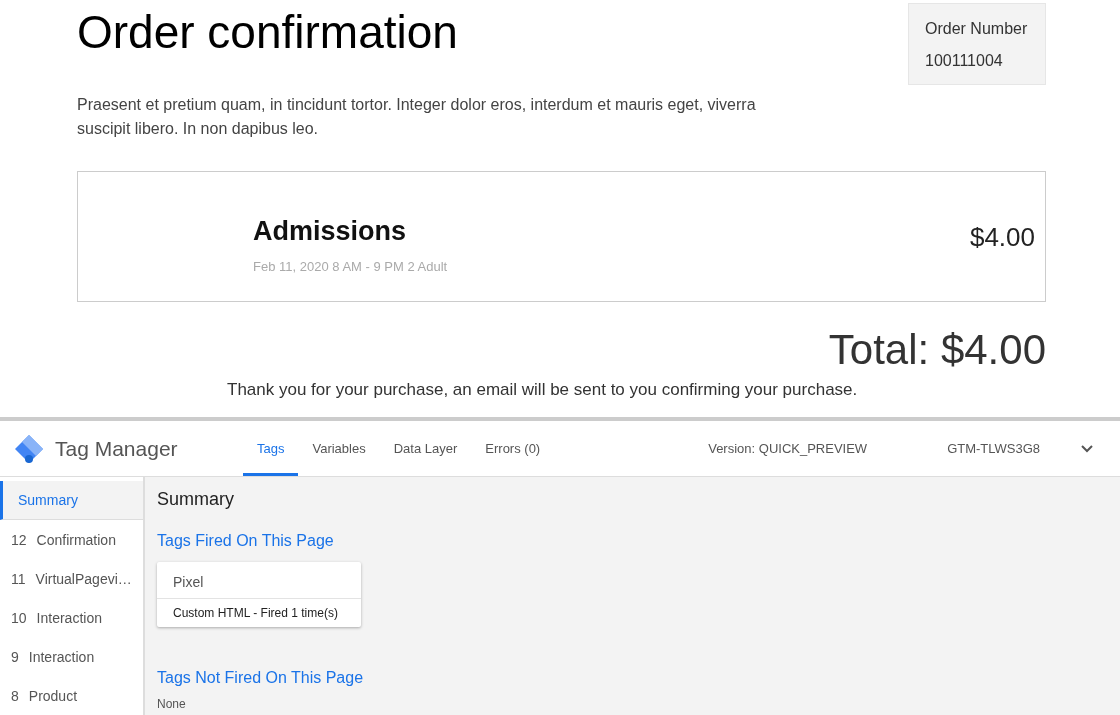 This screenshot has height=715, width=1120. I want to click on container-id: GTM-TLWS3G8, so click(994, 448).